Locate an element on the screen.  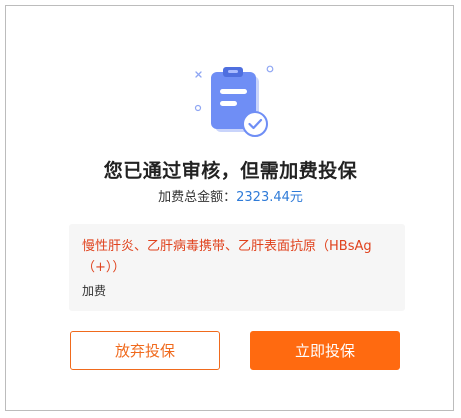
dialog-title: 您已通过审核，但需加费投保 is located at coordinates (230, 171).